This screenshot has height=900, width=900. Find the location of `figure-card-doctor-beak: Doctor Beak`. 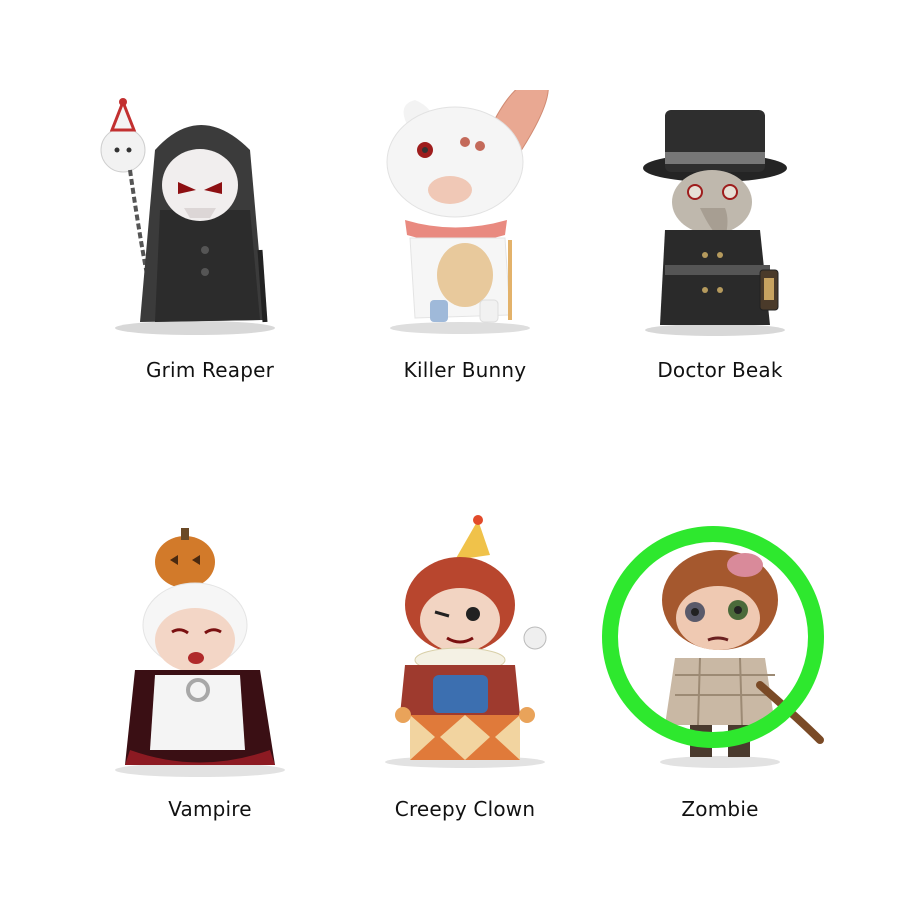

figure-card-doctor-beak: Doctor Beak is located at coordinates (720, 290).